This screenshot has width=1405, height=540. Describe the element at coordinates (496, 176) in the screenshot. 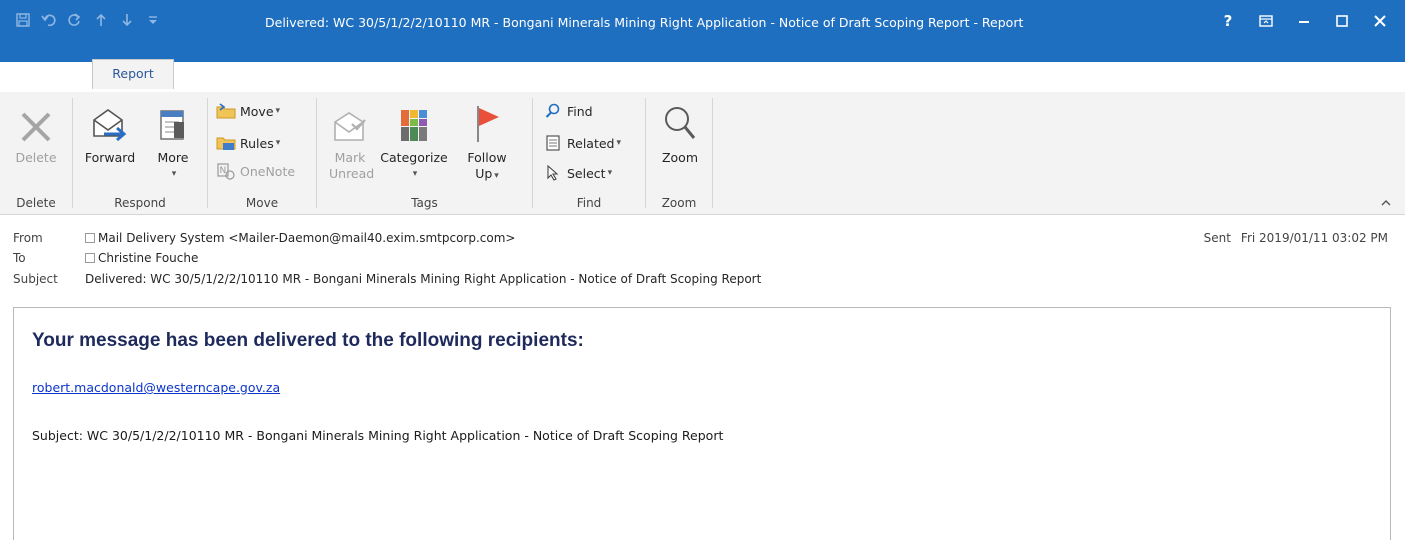

I see `follow-up-caret-icon: ▾` at that location.